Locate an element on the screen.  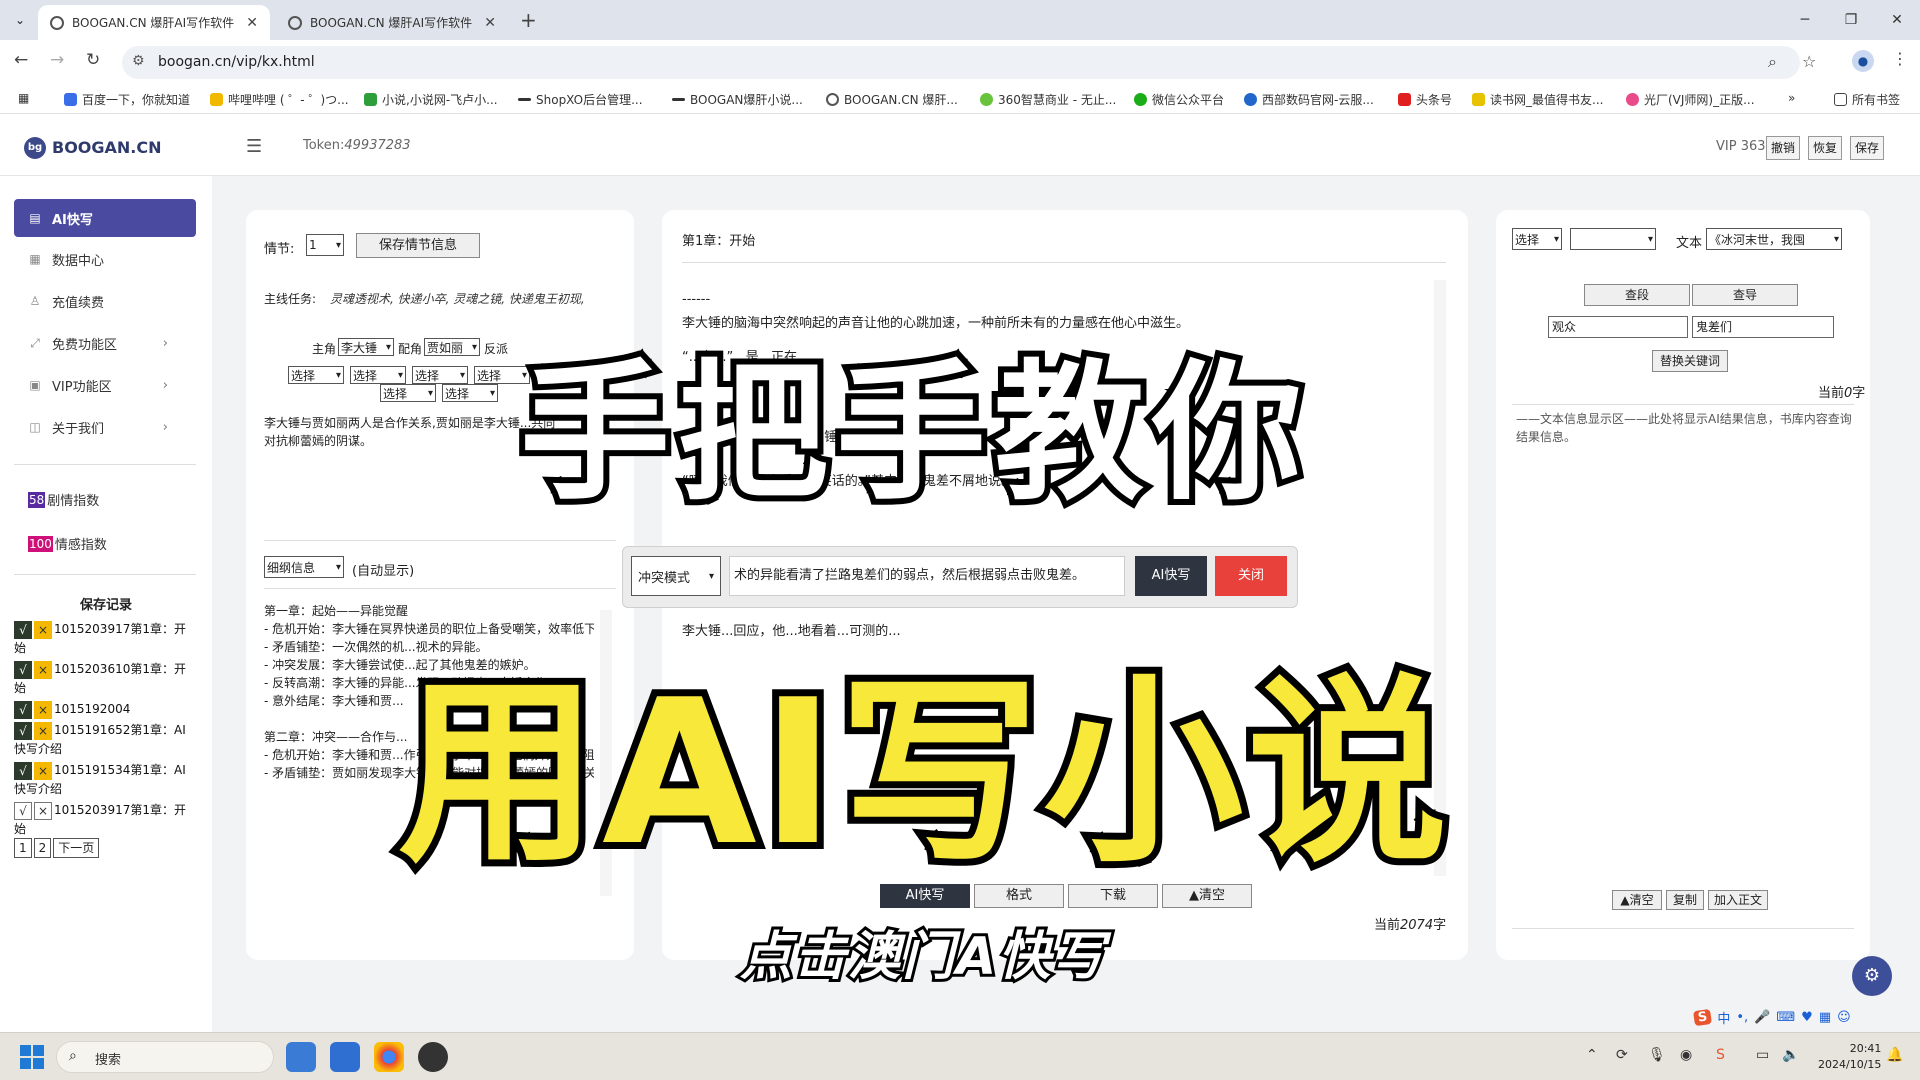
system-clock: 20:41 2024/10/15 is located at coordinates (1849, 1057).